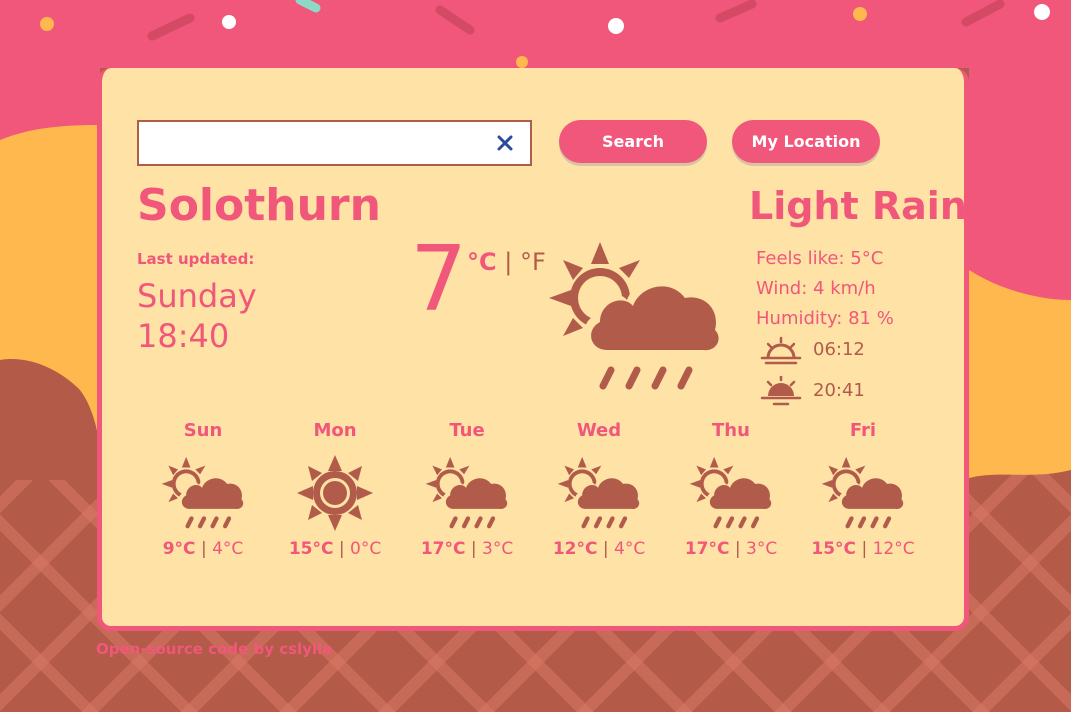 The width and height of the screenshot is (1071, 712). I want to click on forecast-high: 9°C, so click(179, 549).